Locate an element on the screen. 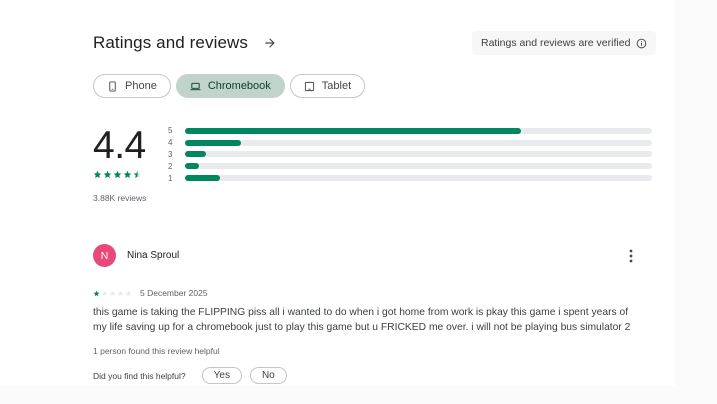  info-icon is located at coordinates (641, 43).